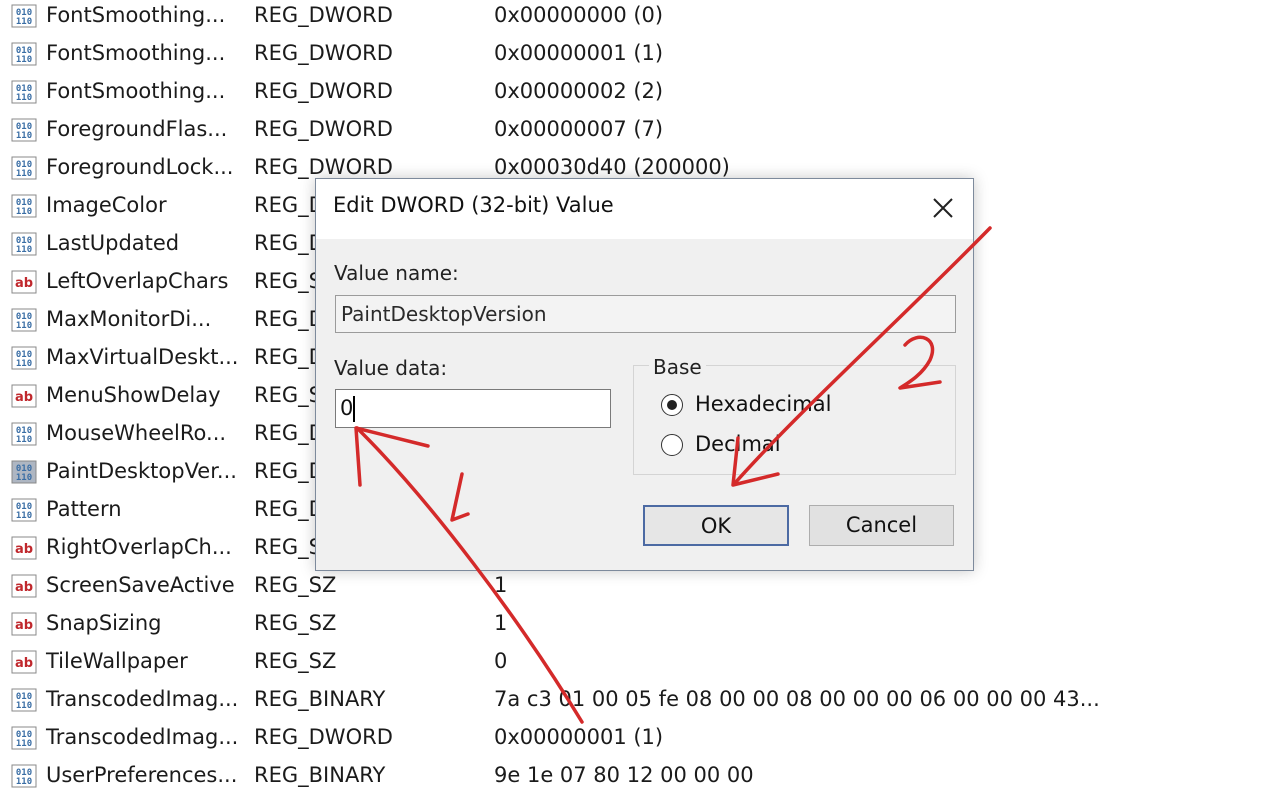 The image size is (1280, 800). What do you see at coordinates (501, 661) in the screenshot?
I see `value-data: 0` at bounding box center [501, 661].